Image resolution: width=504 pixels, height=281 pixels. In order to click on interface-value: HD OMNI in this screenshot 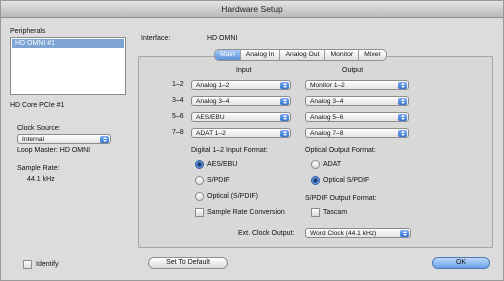, I will do `click(222, 38)`.